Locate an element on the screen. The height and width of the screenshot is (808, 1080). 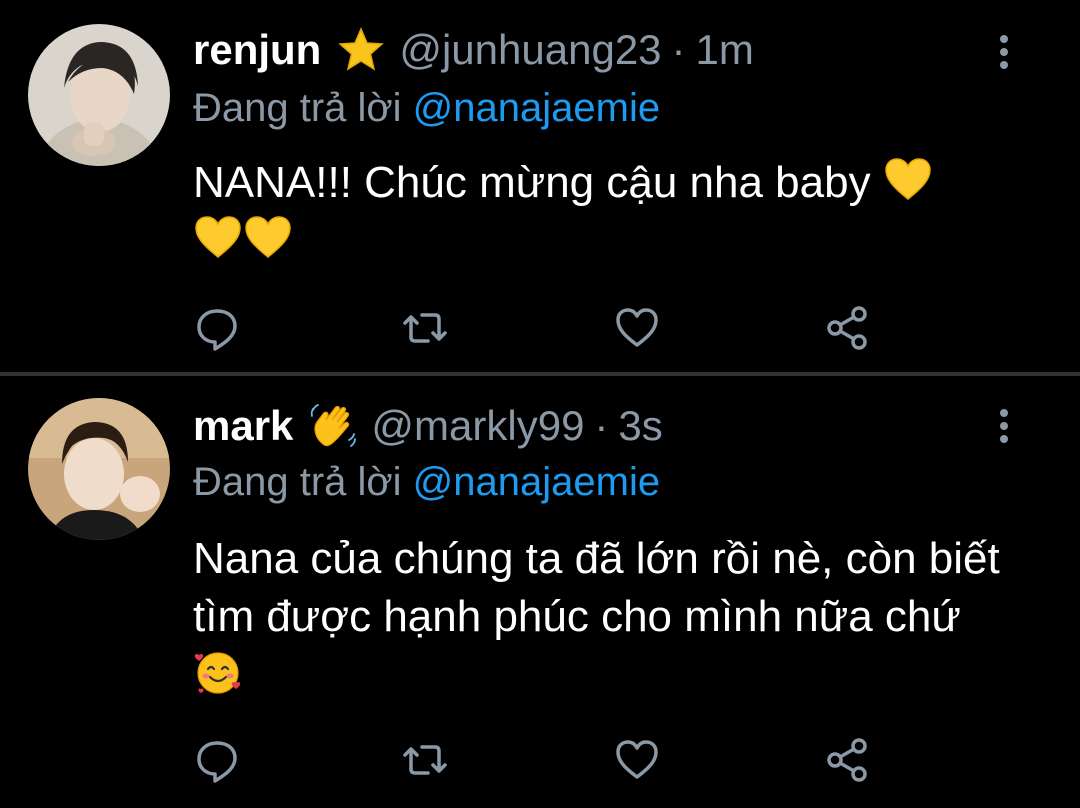
tweet-header: renjun @junhuang23 · 1m is located at coordinates (473, 50).